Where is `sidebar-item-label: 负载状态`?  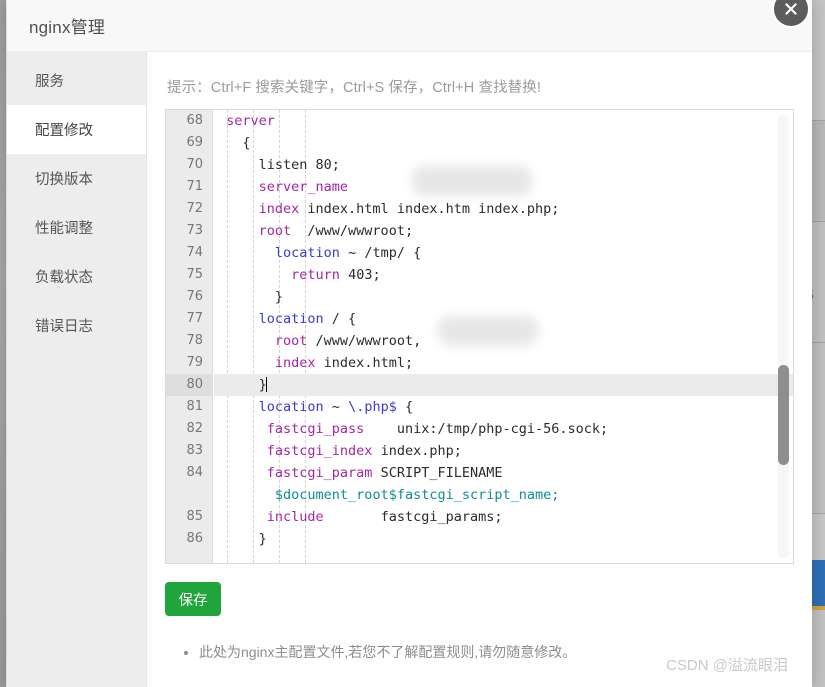
sidebar-item-label: 负载状态 is located at coordinates (64, 278).